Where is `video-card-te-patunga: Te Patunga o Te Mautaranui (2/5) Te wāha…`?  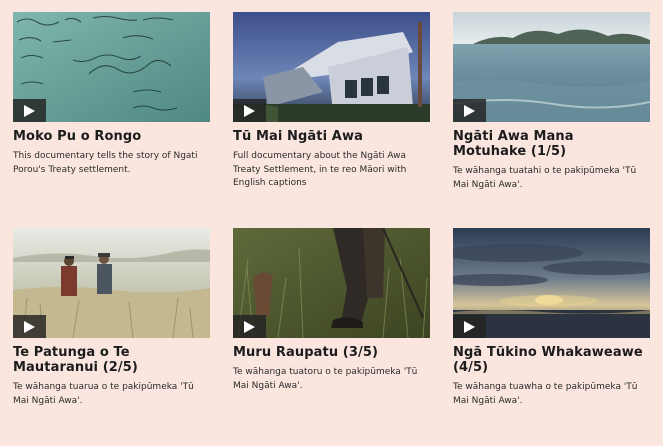
video-card-te-patunga: Te Patunga o Te Mautaranui (2/5) Te wāha… is located at coordinates (112, 318).